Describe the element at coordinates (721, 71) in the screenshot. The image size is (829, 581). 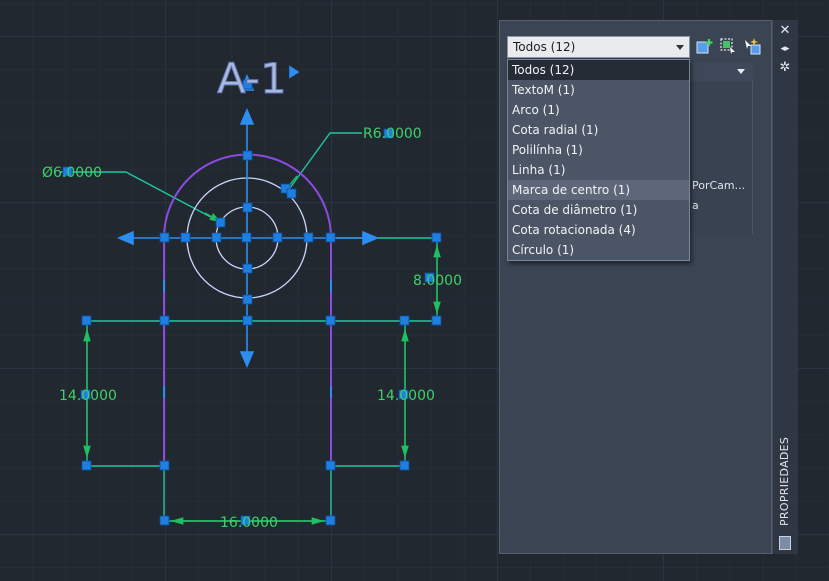
I see `property-category-header` at that location.